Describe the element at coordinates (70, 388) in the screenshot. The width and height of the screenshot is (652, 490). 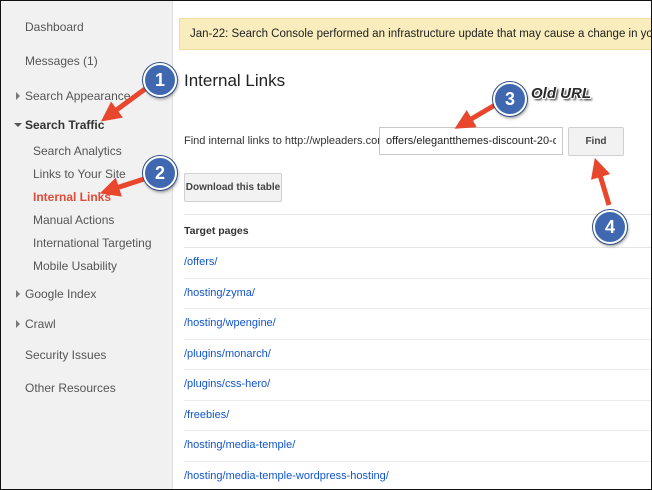
I see `sidebar-item-other-resources: Other Resources` at that location.